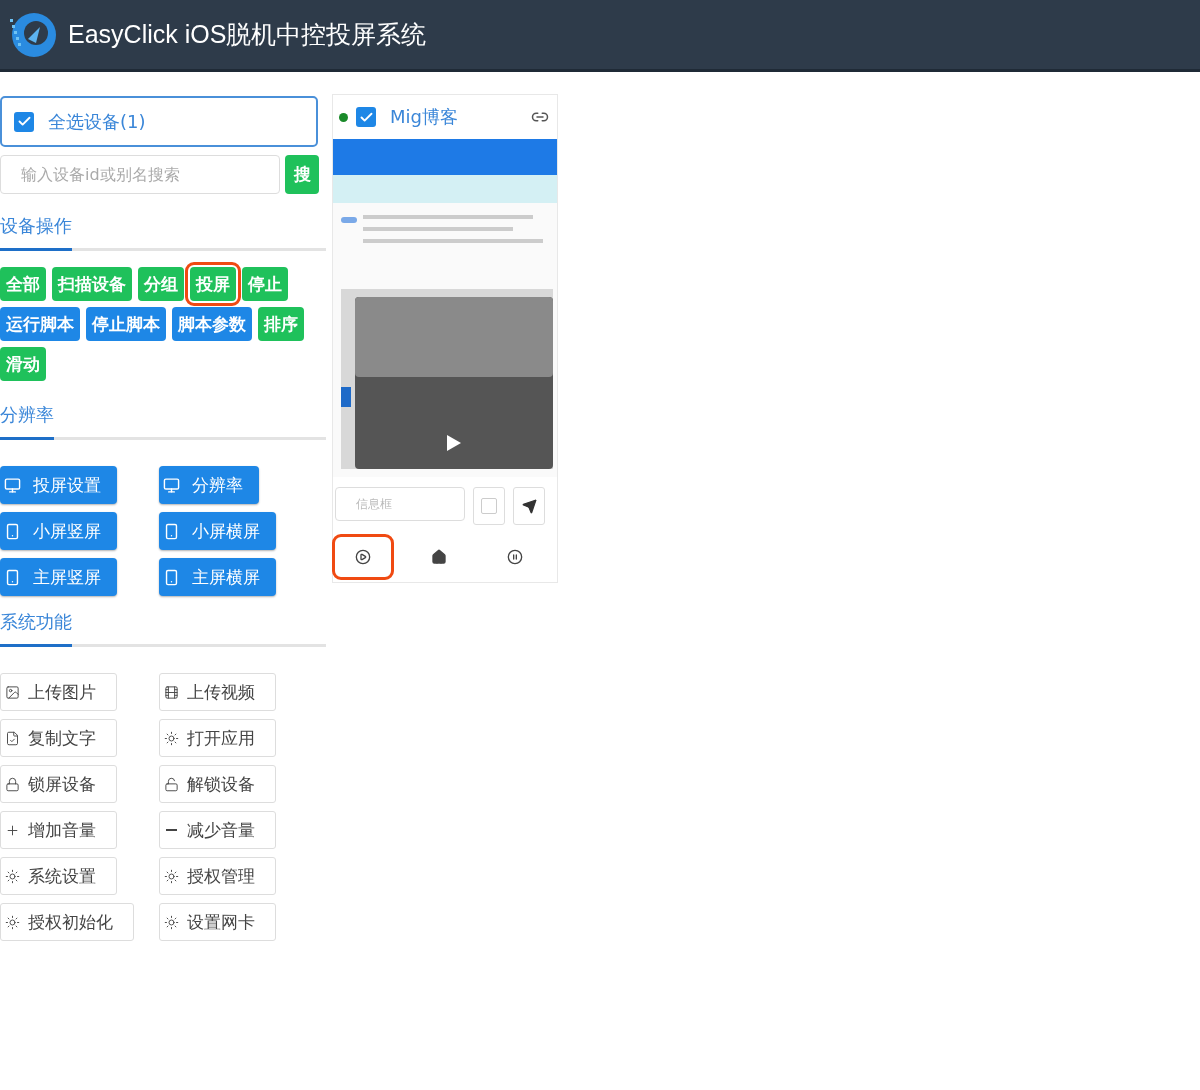  I want to click on unlock-icon, so click(171, 784).